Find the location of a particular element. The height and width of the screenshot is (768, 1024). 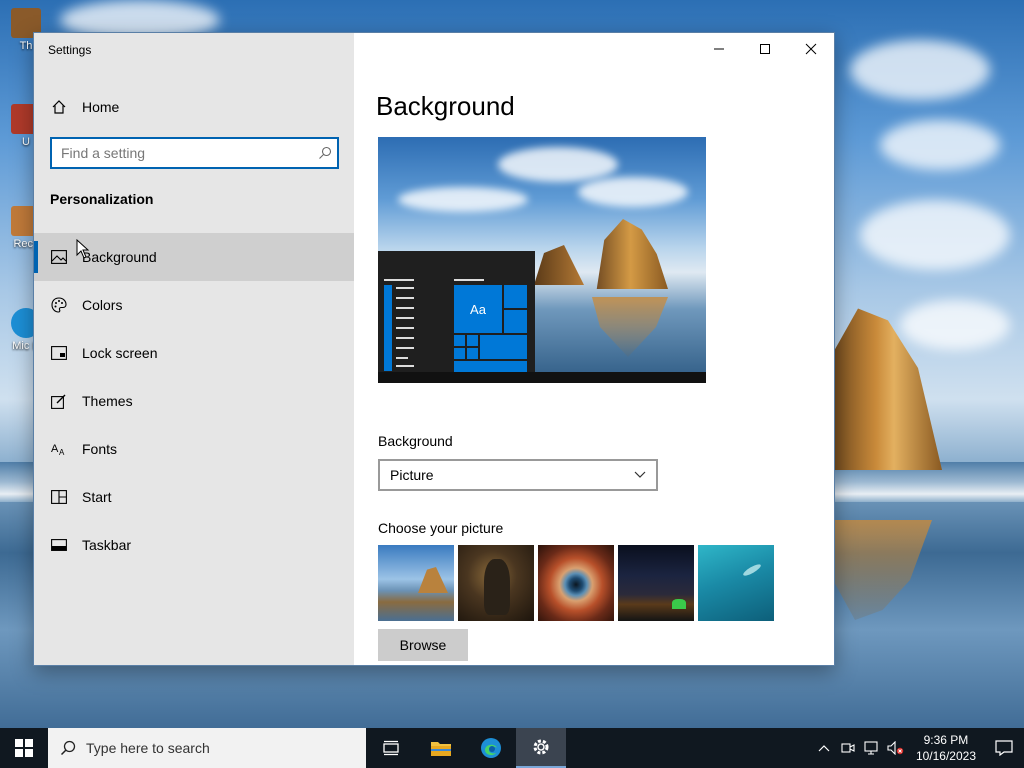

taskbar-search-text: Type here to search is located at coordinates (148, 748).